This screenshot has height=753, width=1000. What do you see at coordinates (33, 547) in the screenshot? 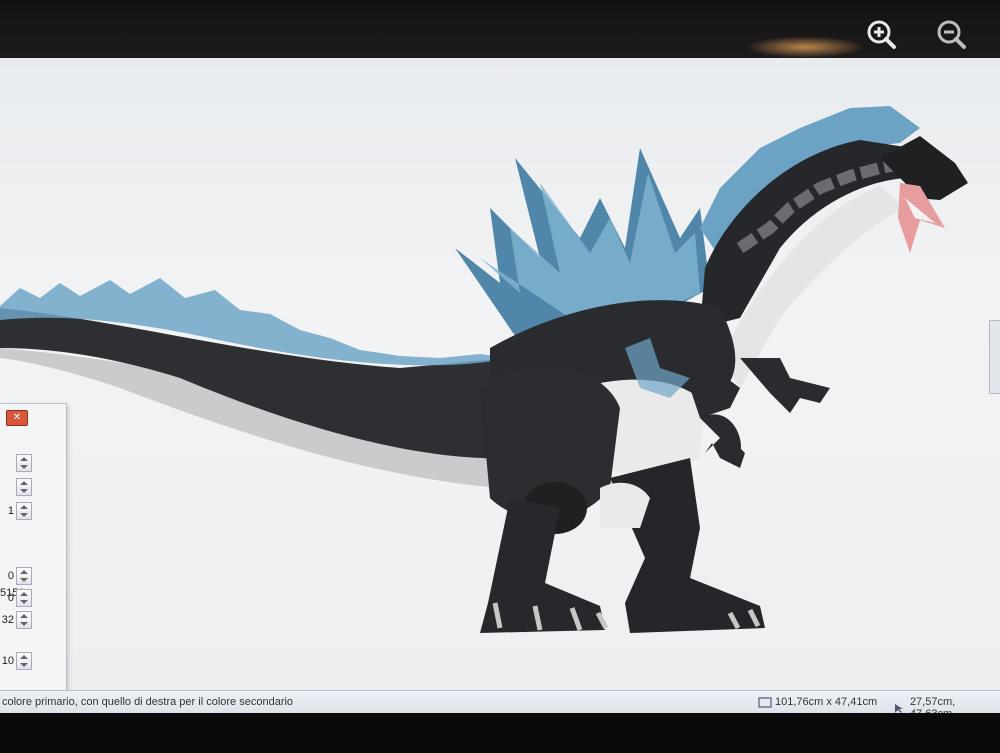
I see `options-panel: ✕ 1 5151 0 0 32 10` at bounding box center [33, 547].